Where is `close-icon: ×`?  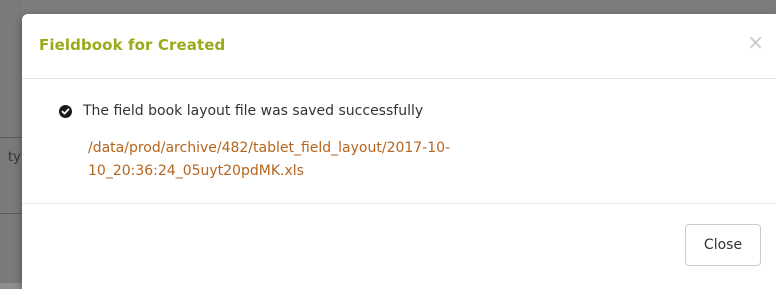 close-icon: × is located at coordinates (755, 42).